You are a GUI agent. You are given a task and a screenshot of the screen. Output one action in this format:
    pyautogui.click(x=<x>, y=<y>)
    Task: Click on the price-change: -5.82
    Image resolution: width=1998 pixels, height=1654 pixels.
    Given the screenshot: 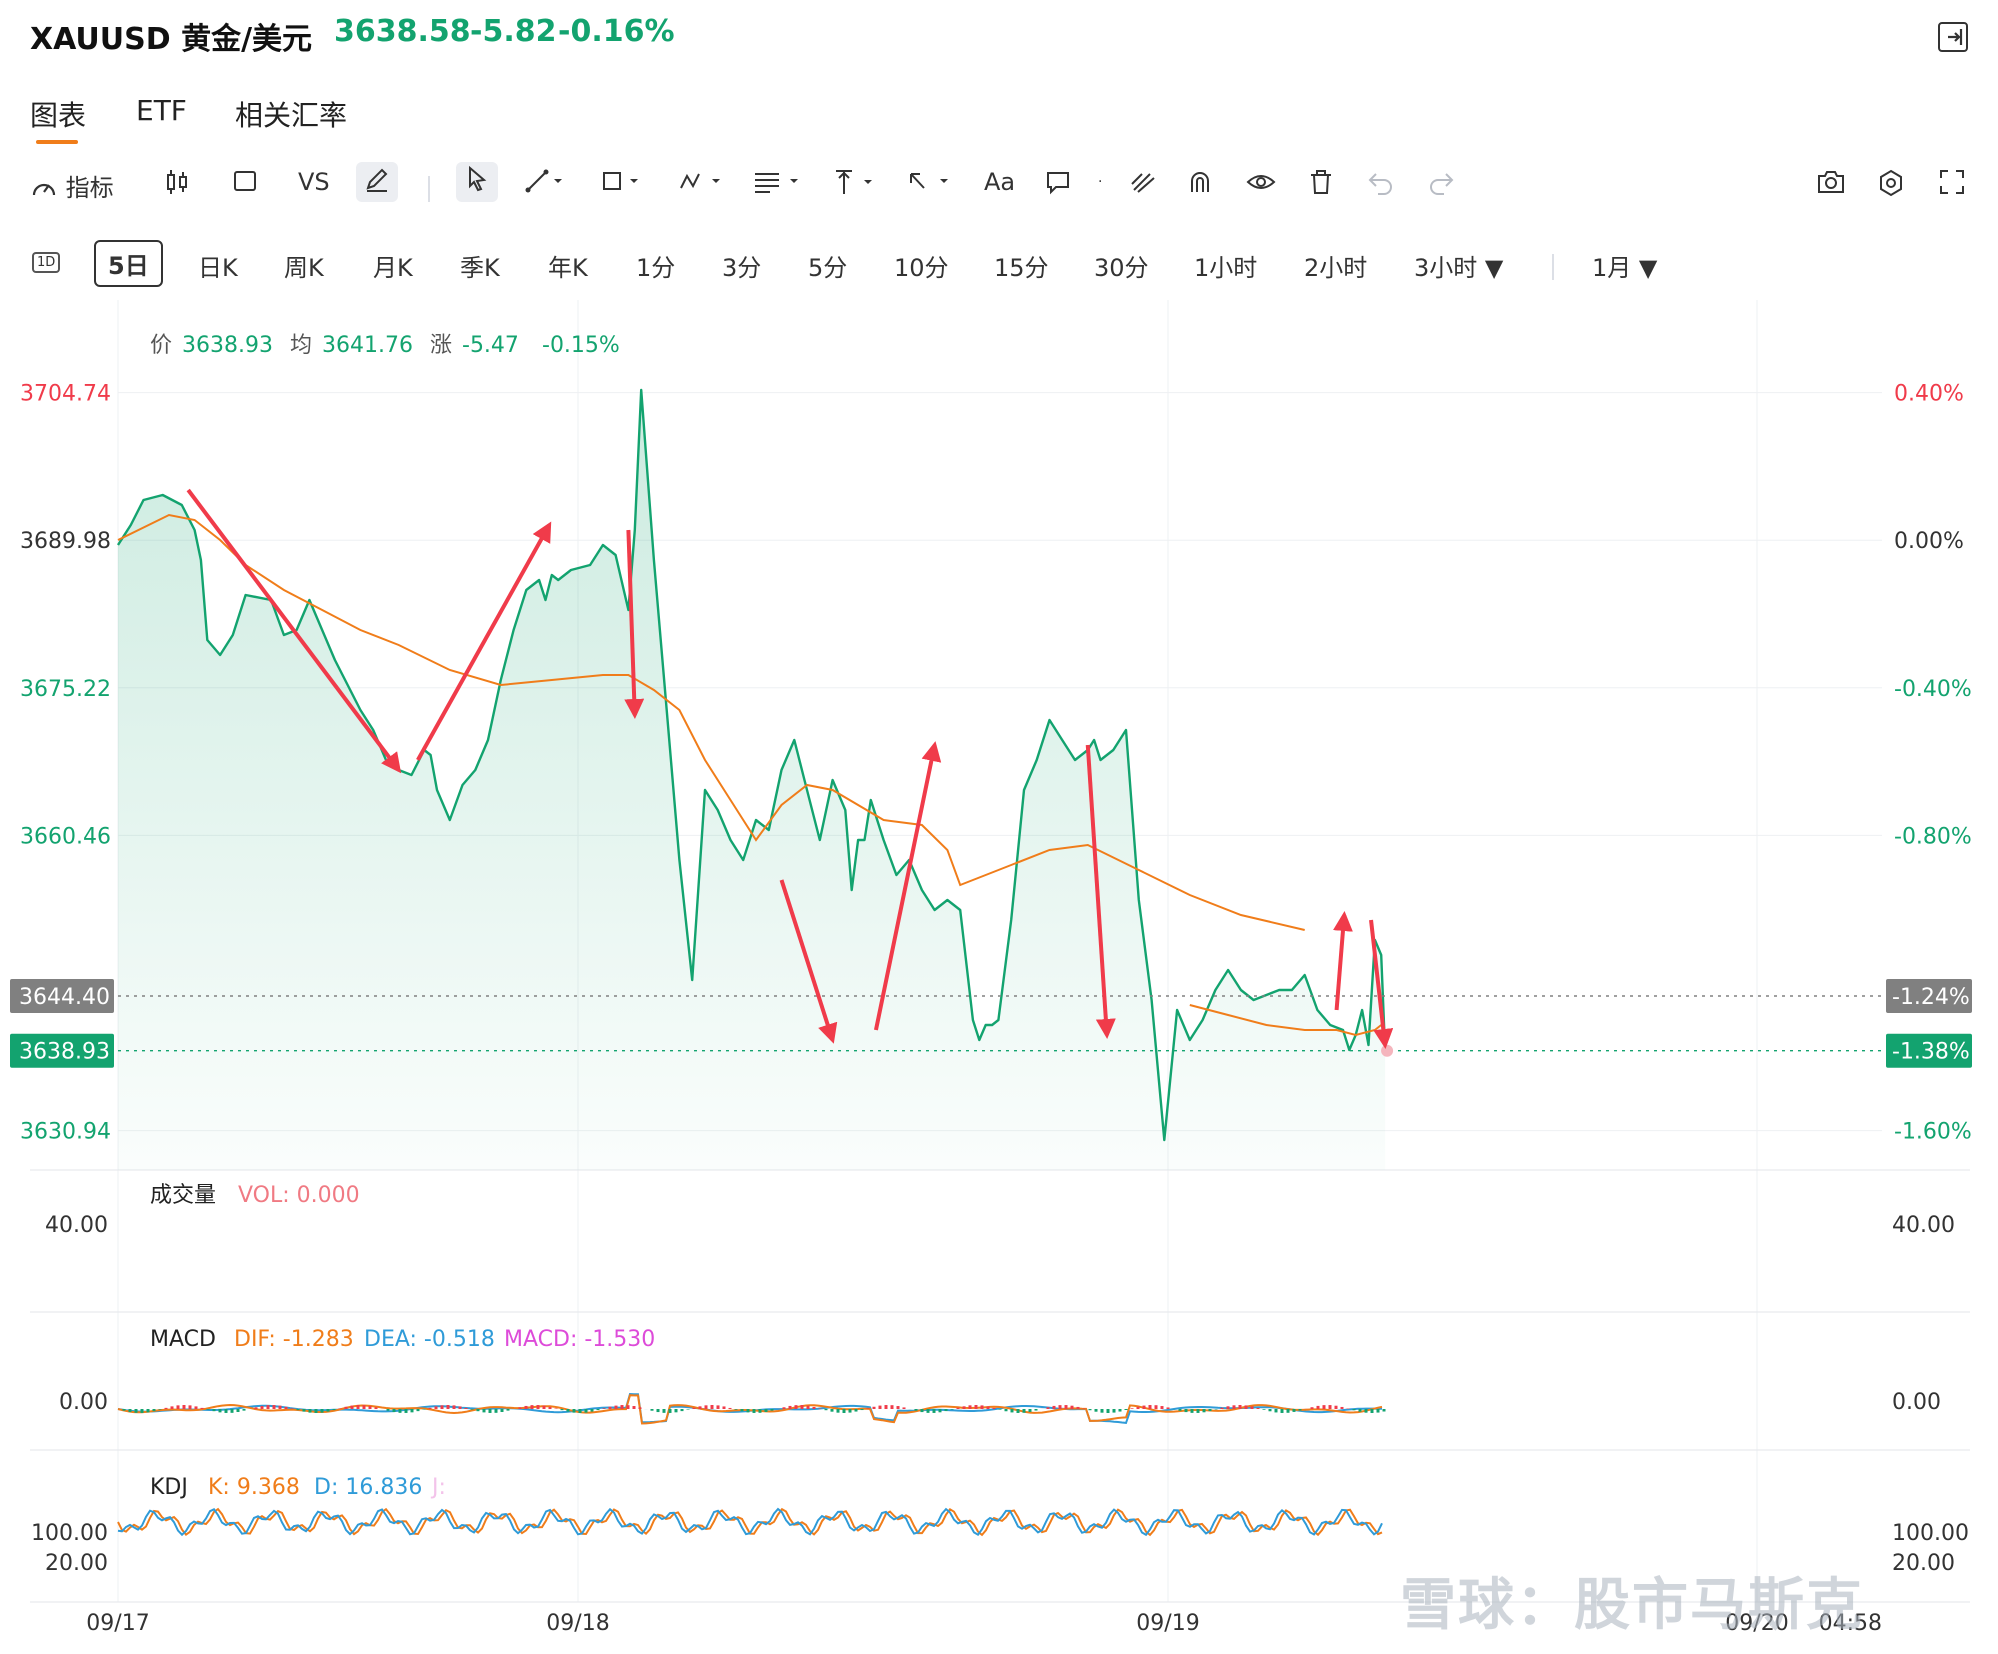 What is the action you would take?
    pyautogui.click(x=513, y=31)
    